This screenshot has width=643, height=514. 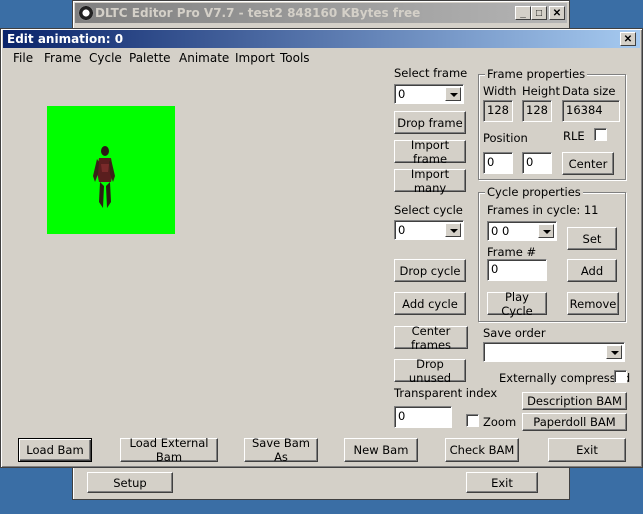 I want to click on select-cycle-label: Select cycle, so click(x=428, y=210).